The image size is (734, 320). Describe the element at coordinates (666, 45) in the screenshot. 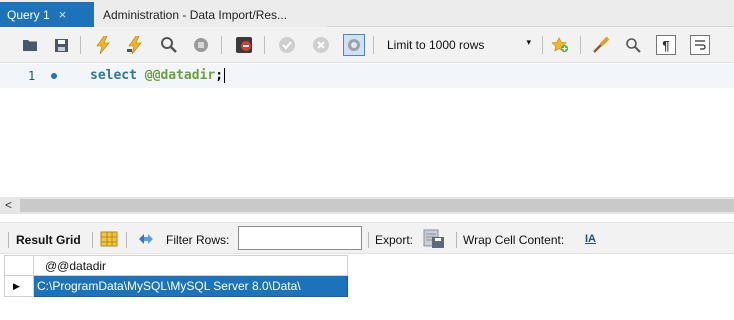

I see `invisible-chars-pilcrow-icon: ¶` at that location.